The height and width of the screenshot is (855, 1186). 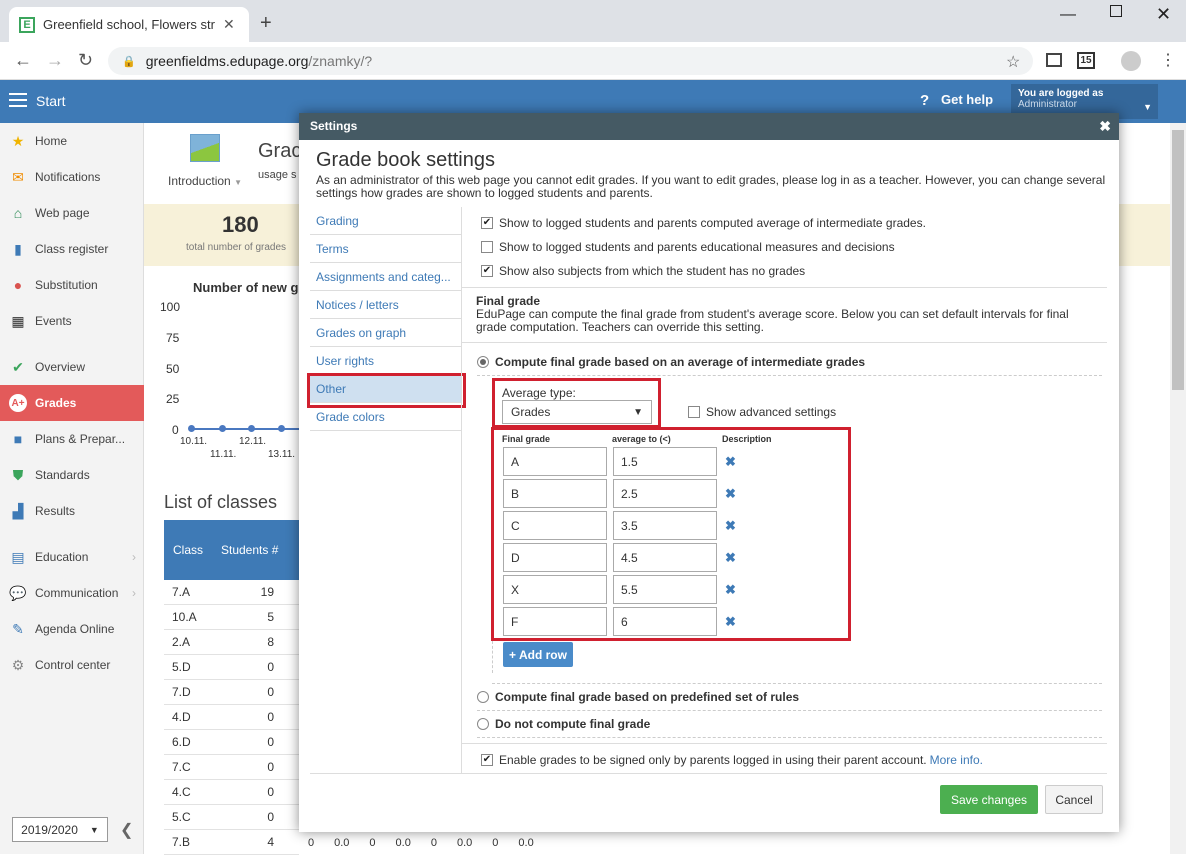 I want to click on school-year-select: 2019/2020 ▼, so click(x=60, y=829).